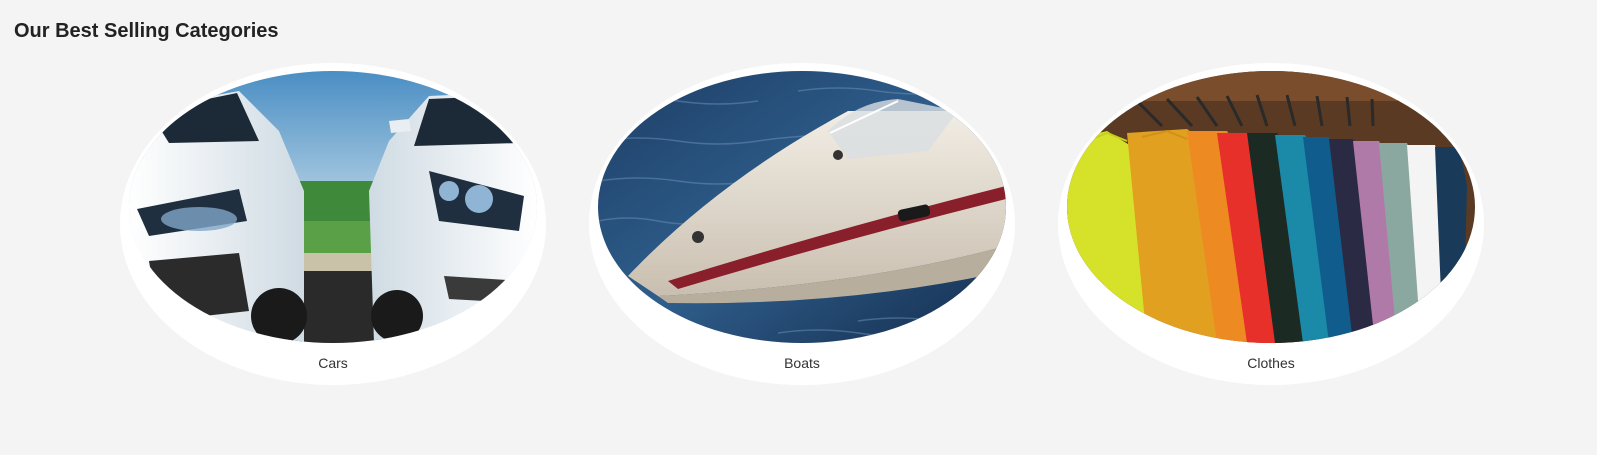 The image size is (1597, 455). What do you see at coordinates (802, 363) in the screenshot?
I see `category-label-boats: Boats` at bounding box center [802, 363].